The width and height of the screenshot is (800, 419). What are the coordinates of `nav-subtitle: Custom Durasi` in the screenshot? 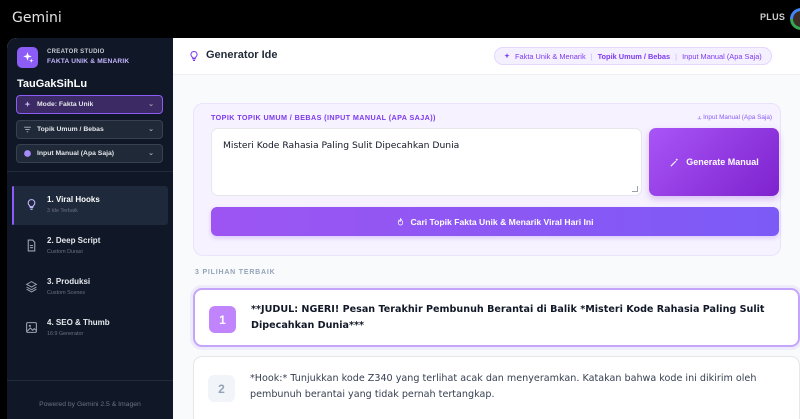 It's located at (65, 252).